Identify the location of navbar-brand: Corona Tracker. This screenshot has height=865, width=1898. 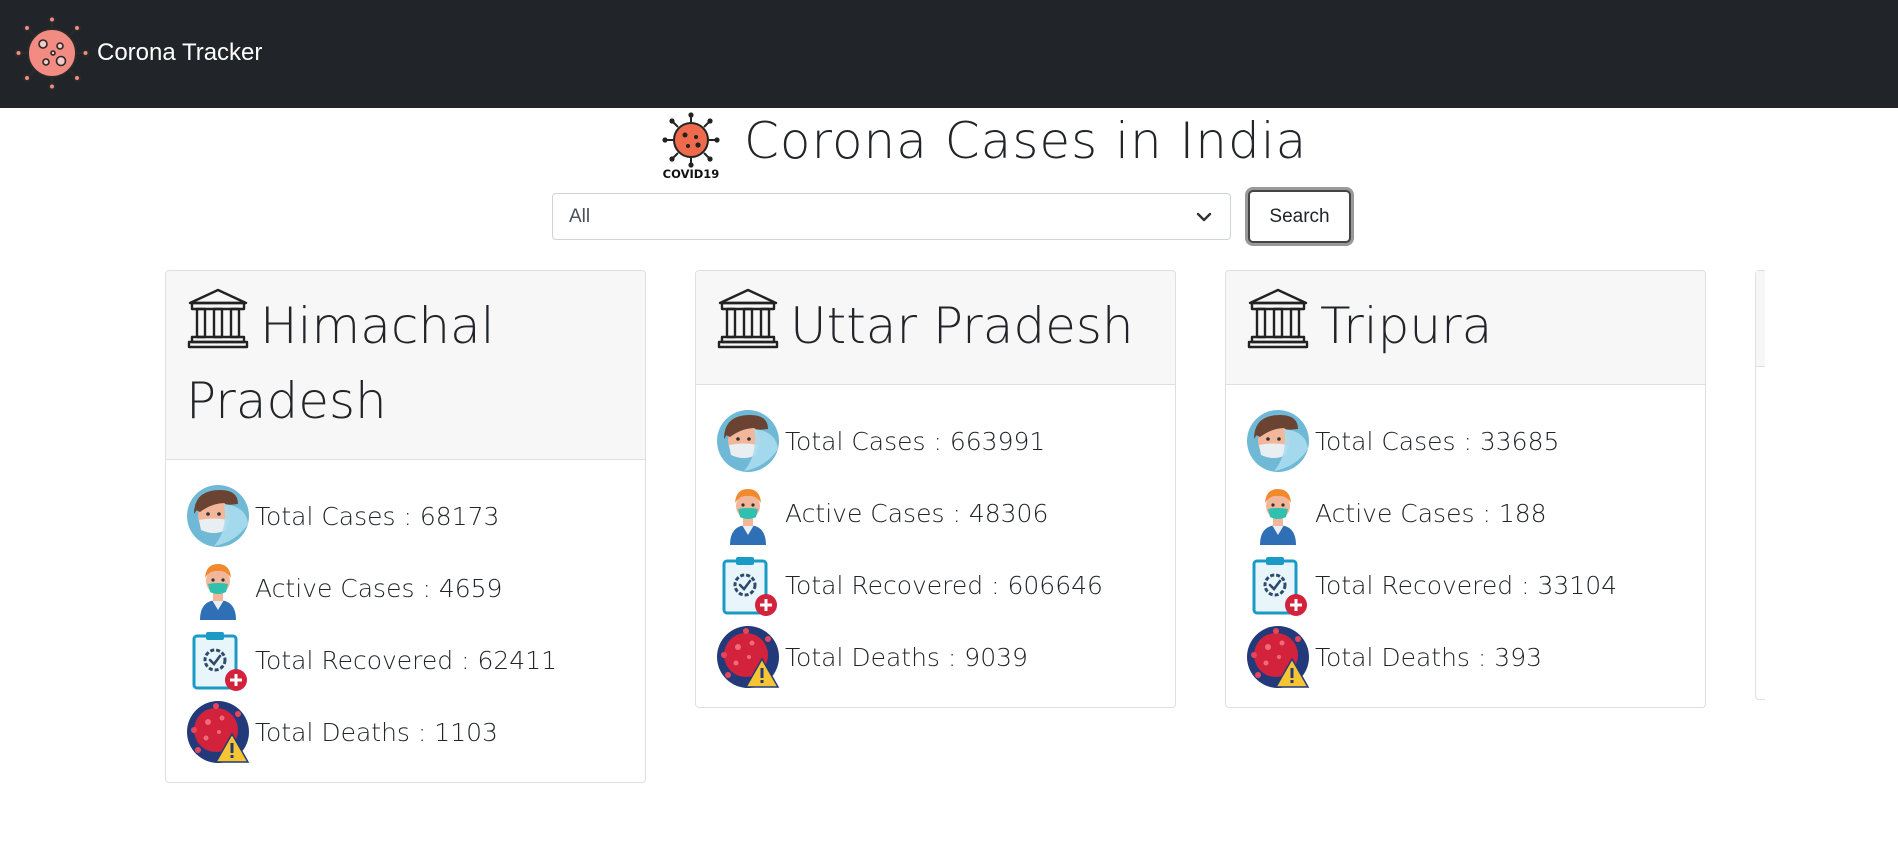
(138, 53).